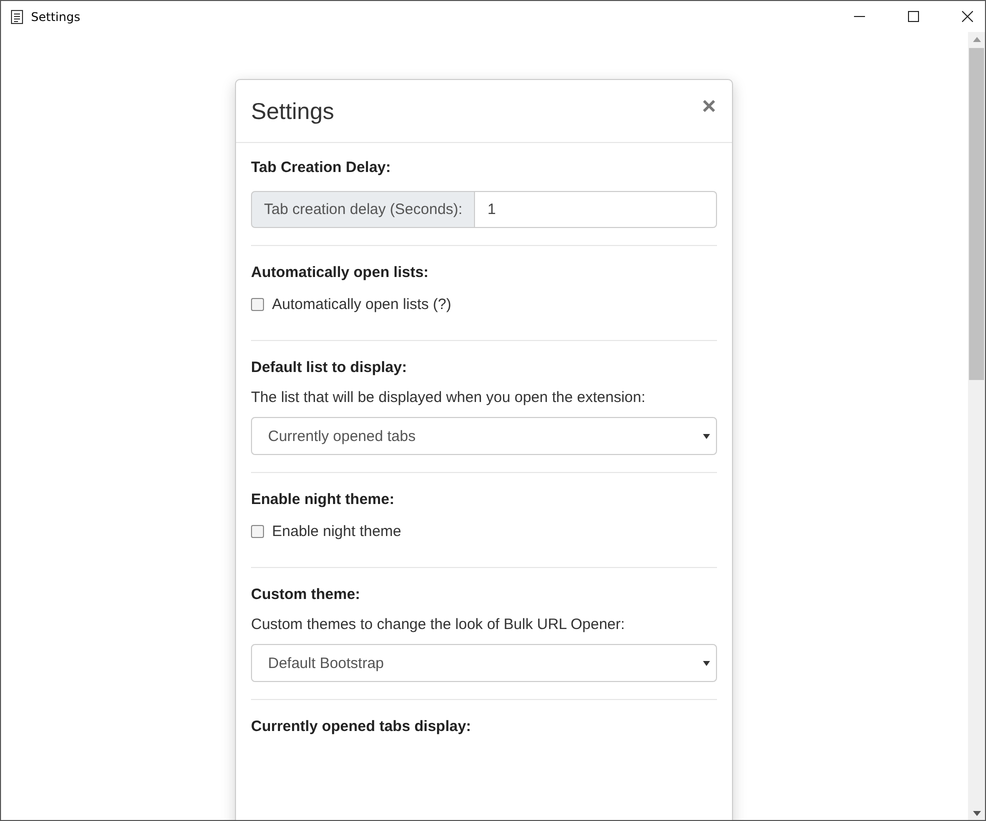  I want to click on window-title: Settings, so click(55, 17).